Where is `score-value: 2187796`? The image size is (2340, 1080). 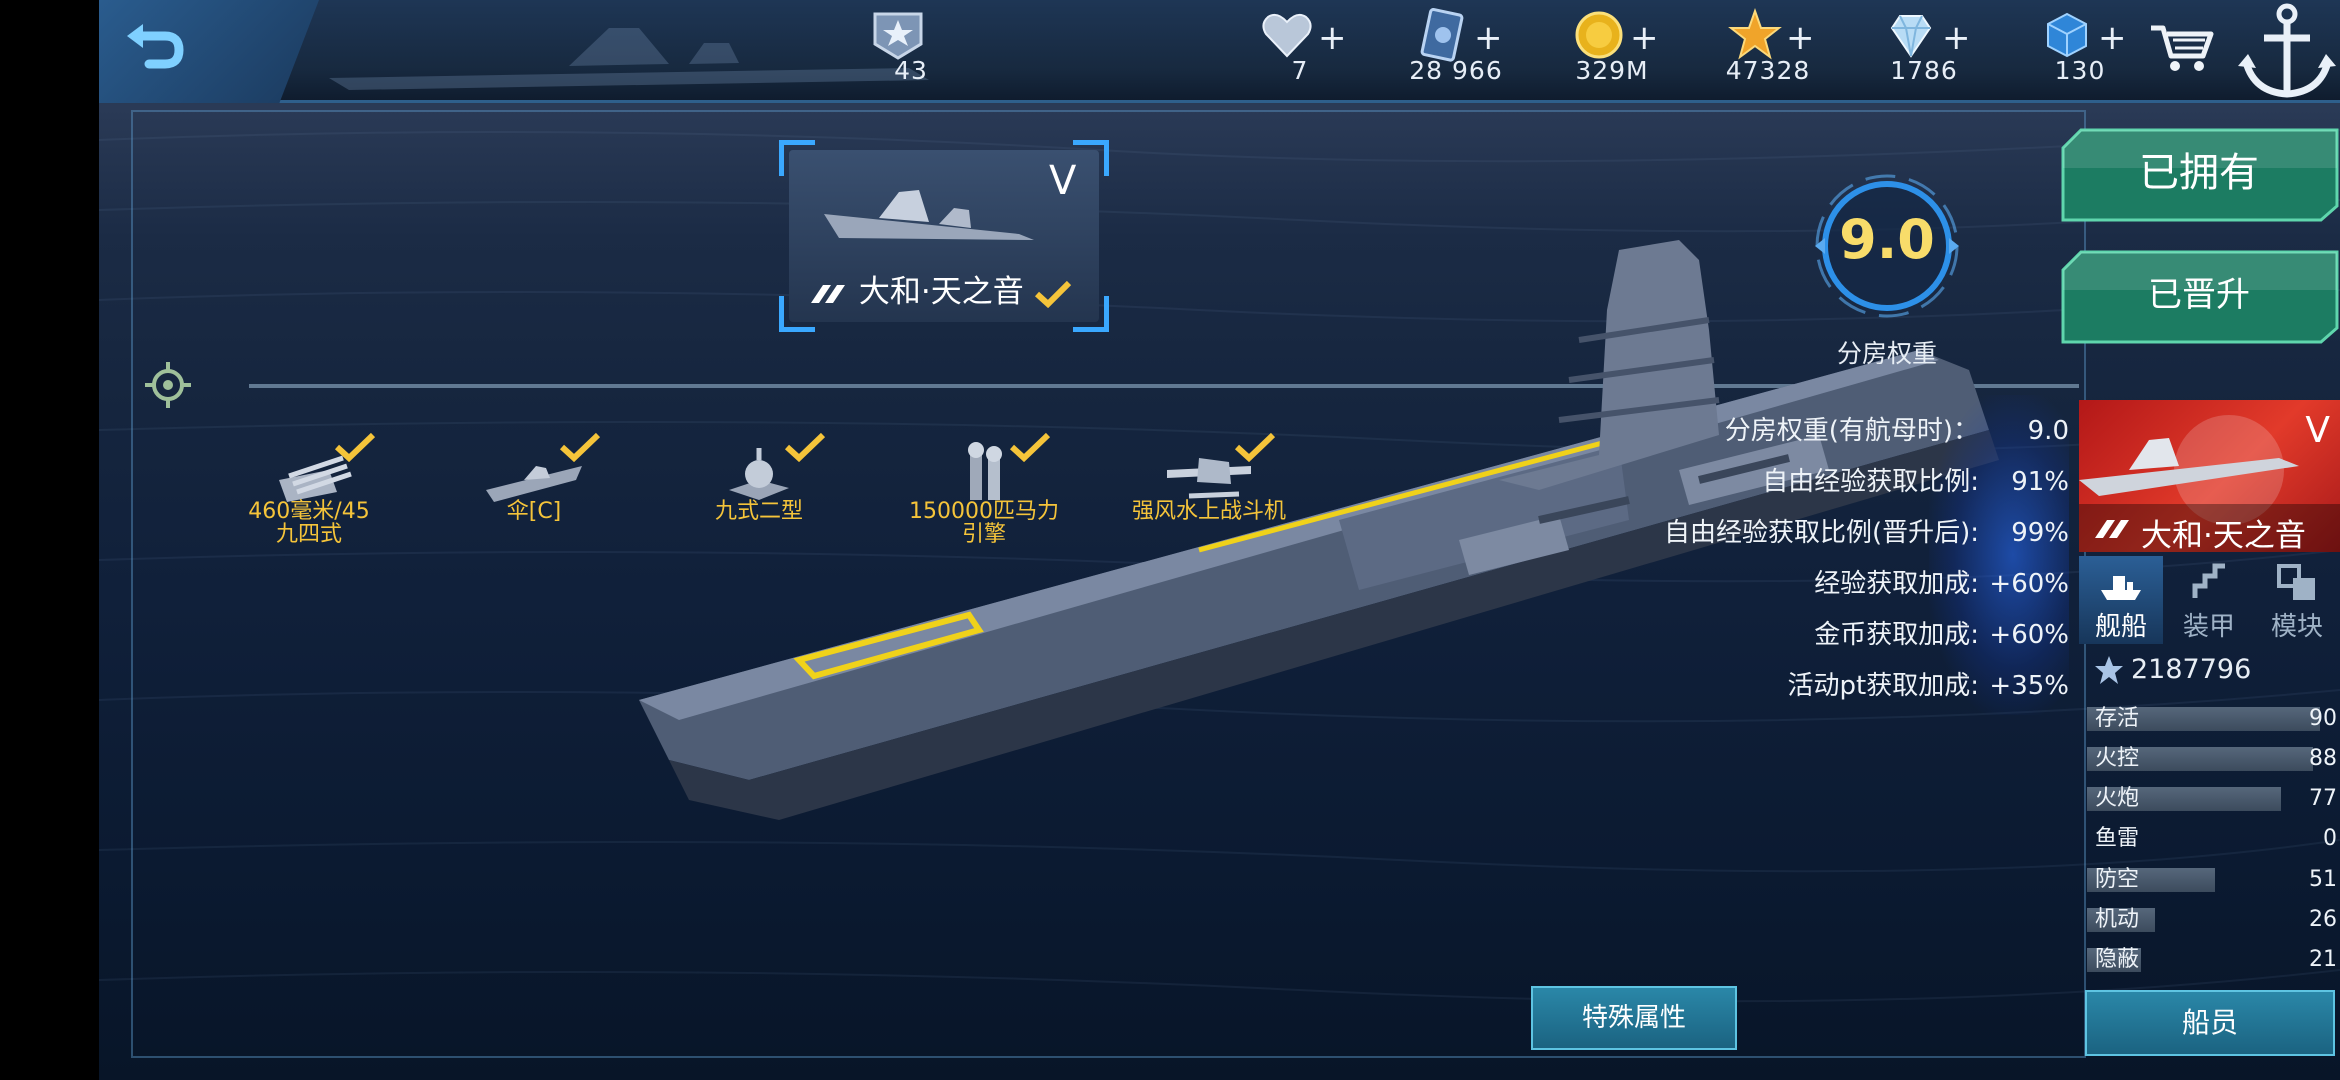
score-value: 2187796 is located at coordinates (2191, 669).